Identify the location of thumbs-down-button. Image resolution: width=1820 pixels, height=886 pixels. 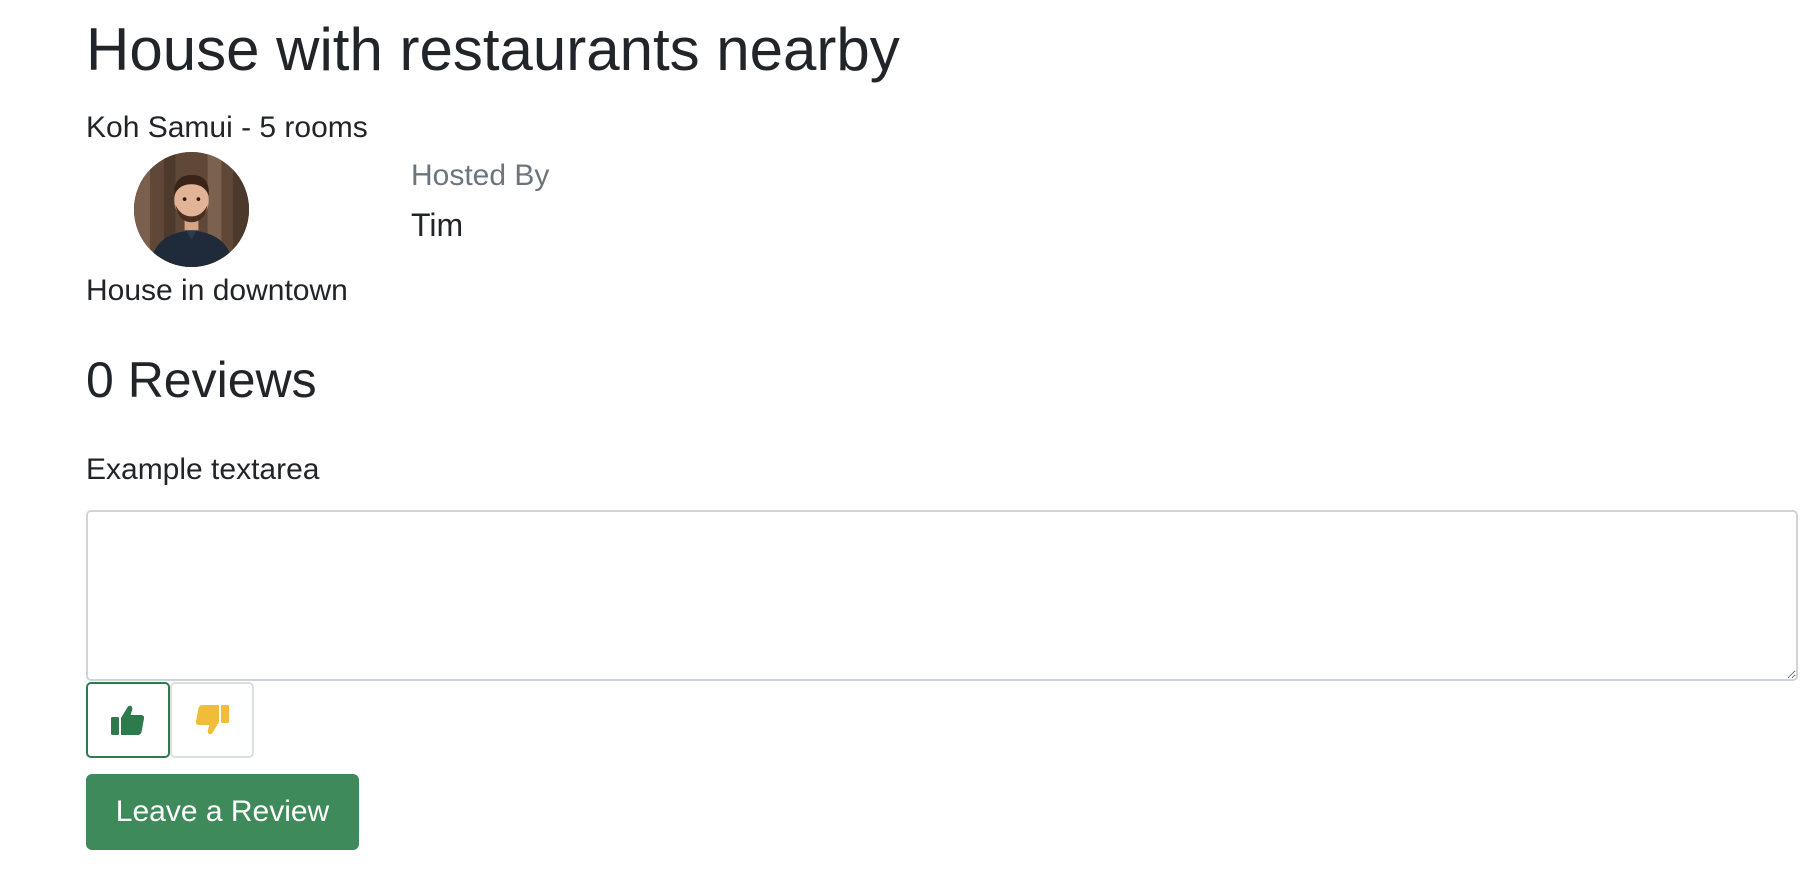
(212, 720).